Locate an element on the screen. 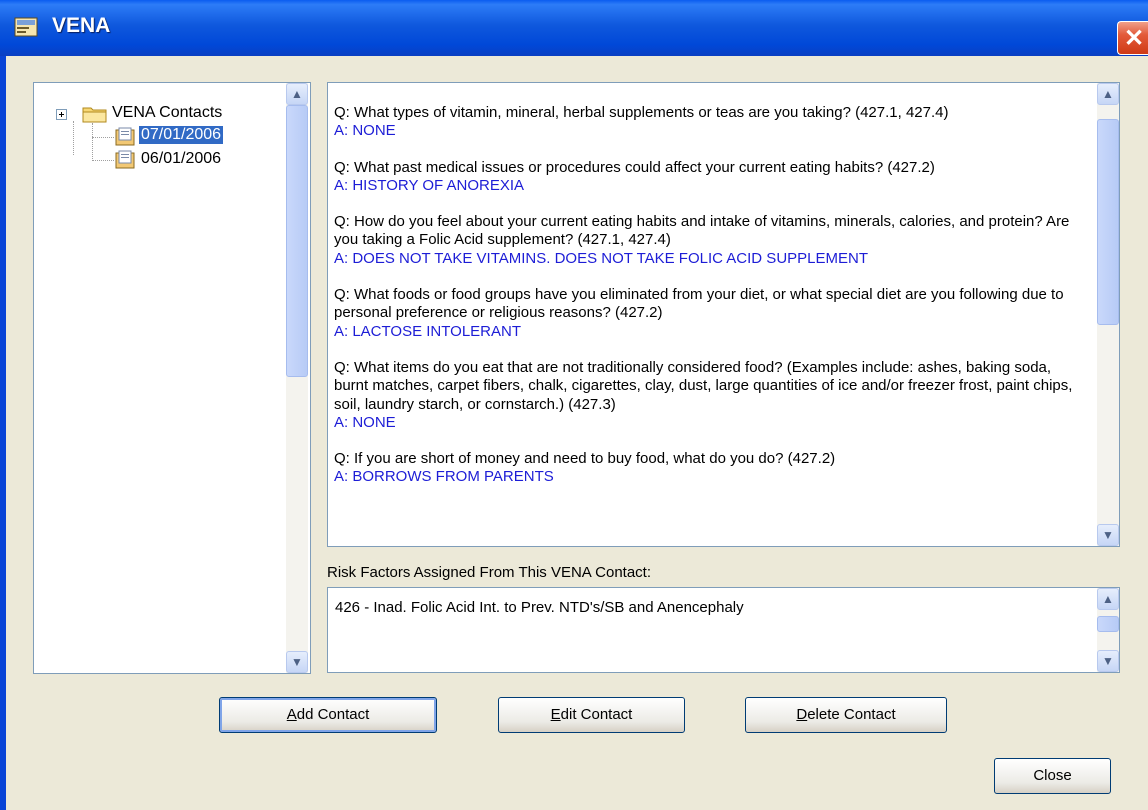 The width and height of the screenshot is (1148, 810). tree-root-label: VENA Contacts is located at coordinates (167, 113).